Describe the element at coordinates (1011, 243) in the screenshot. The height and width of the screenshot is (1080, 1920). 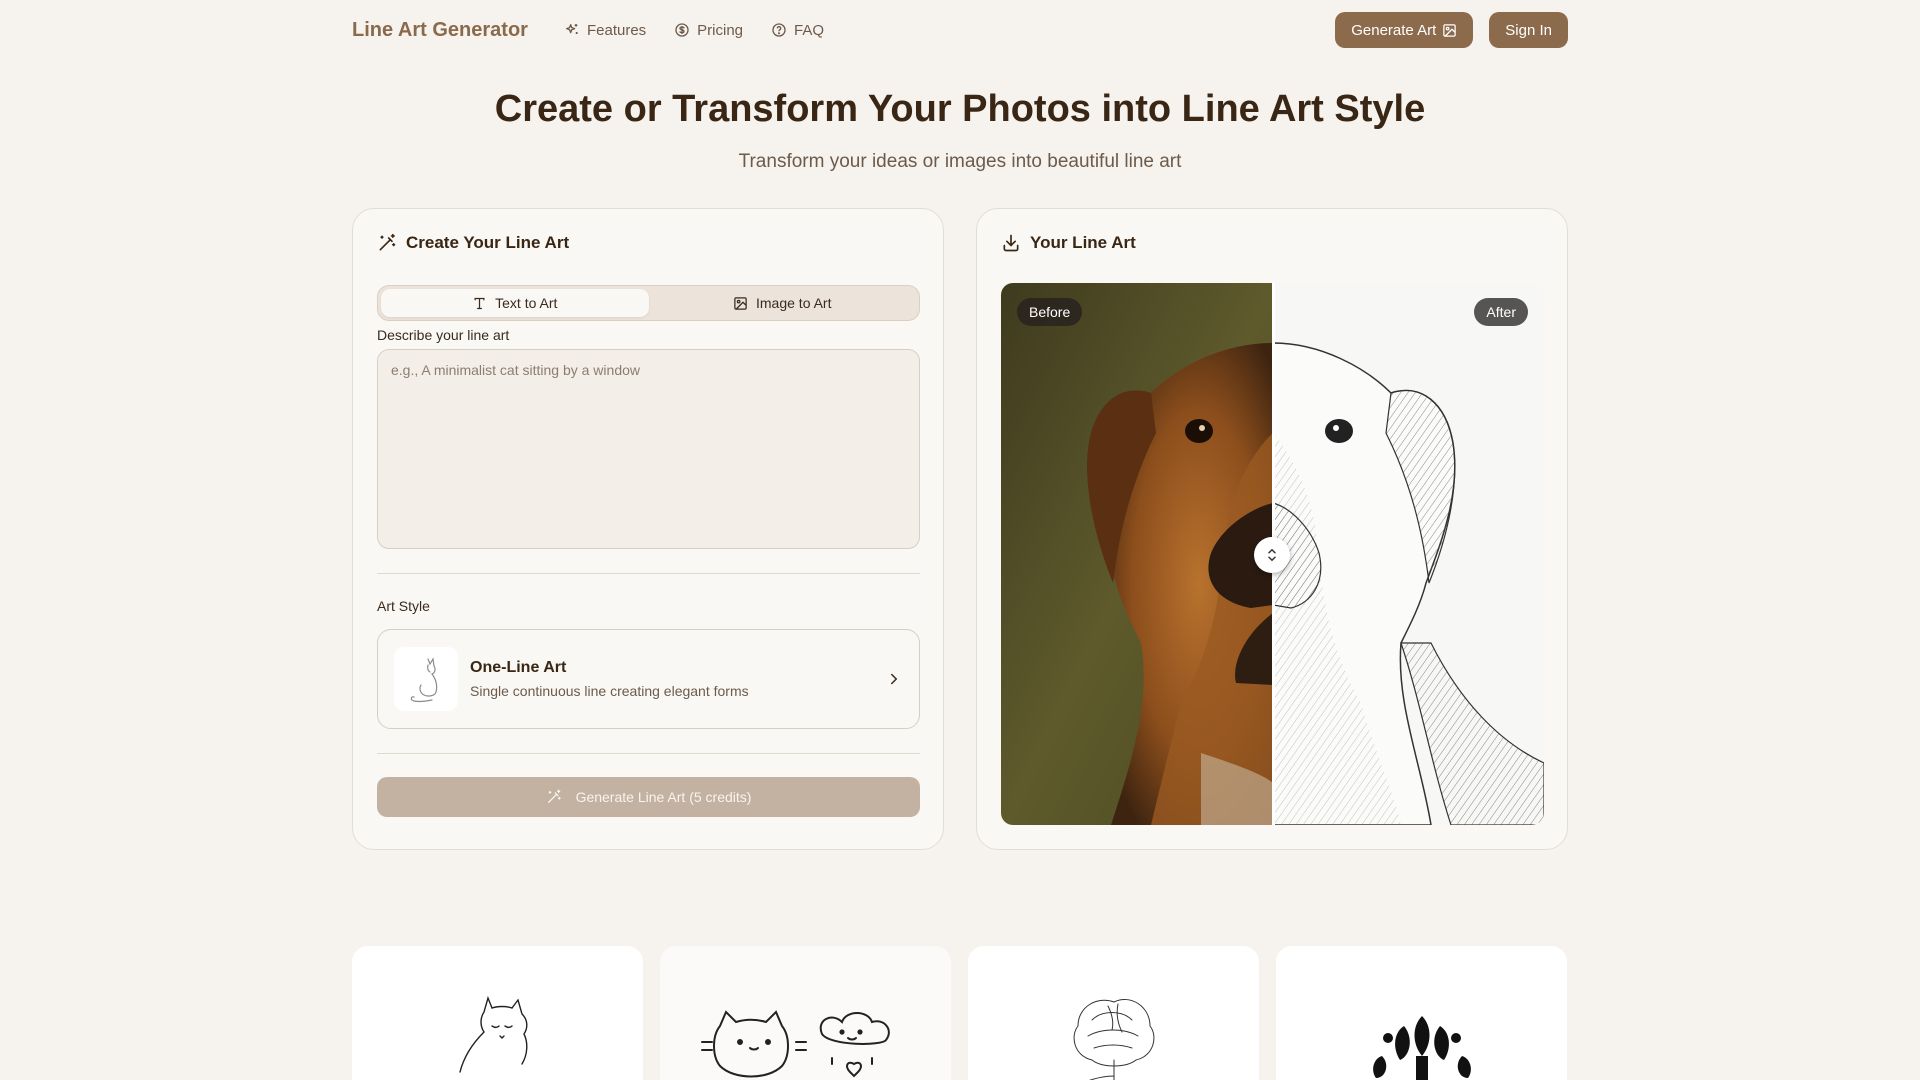
I see `download-icon` at that location.